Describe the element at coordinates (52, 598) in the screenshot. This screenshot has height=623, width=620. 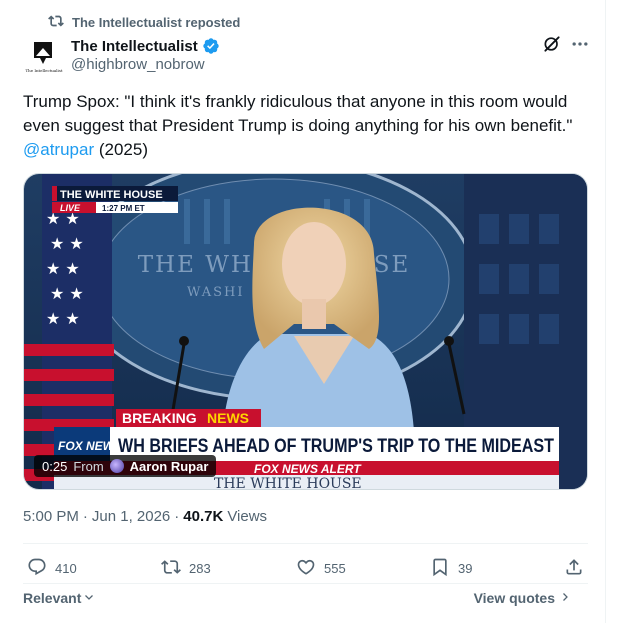
I see `sort-label: Relevant` at that location.